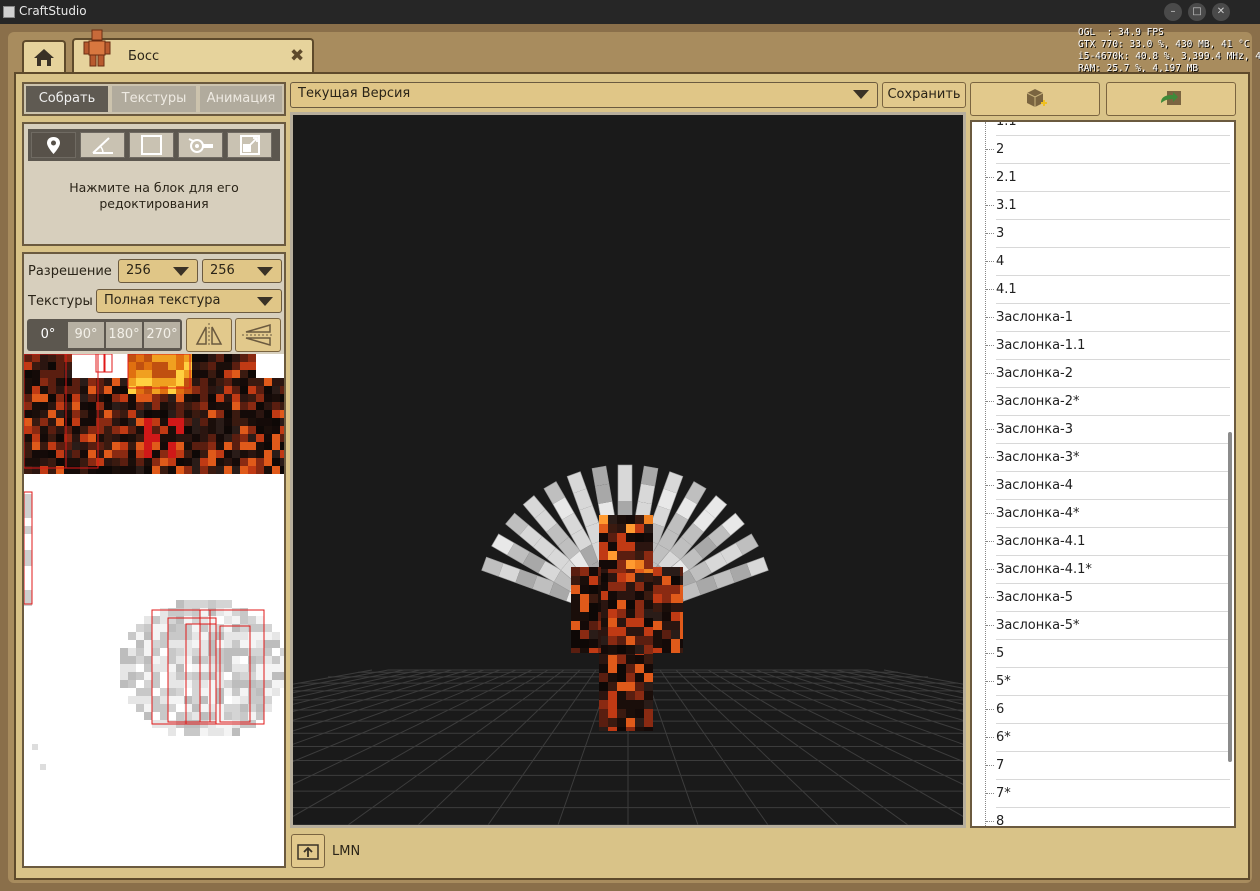 The image size is (1260, 891). Describe the element at coordinates (1164, 44) in the screenshot. I see `perf-line: GTX 770: 33.0 %, 430 MB, 41 °C` at that location.